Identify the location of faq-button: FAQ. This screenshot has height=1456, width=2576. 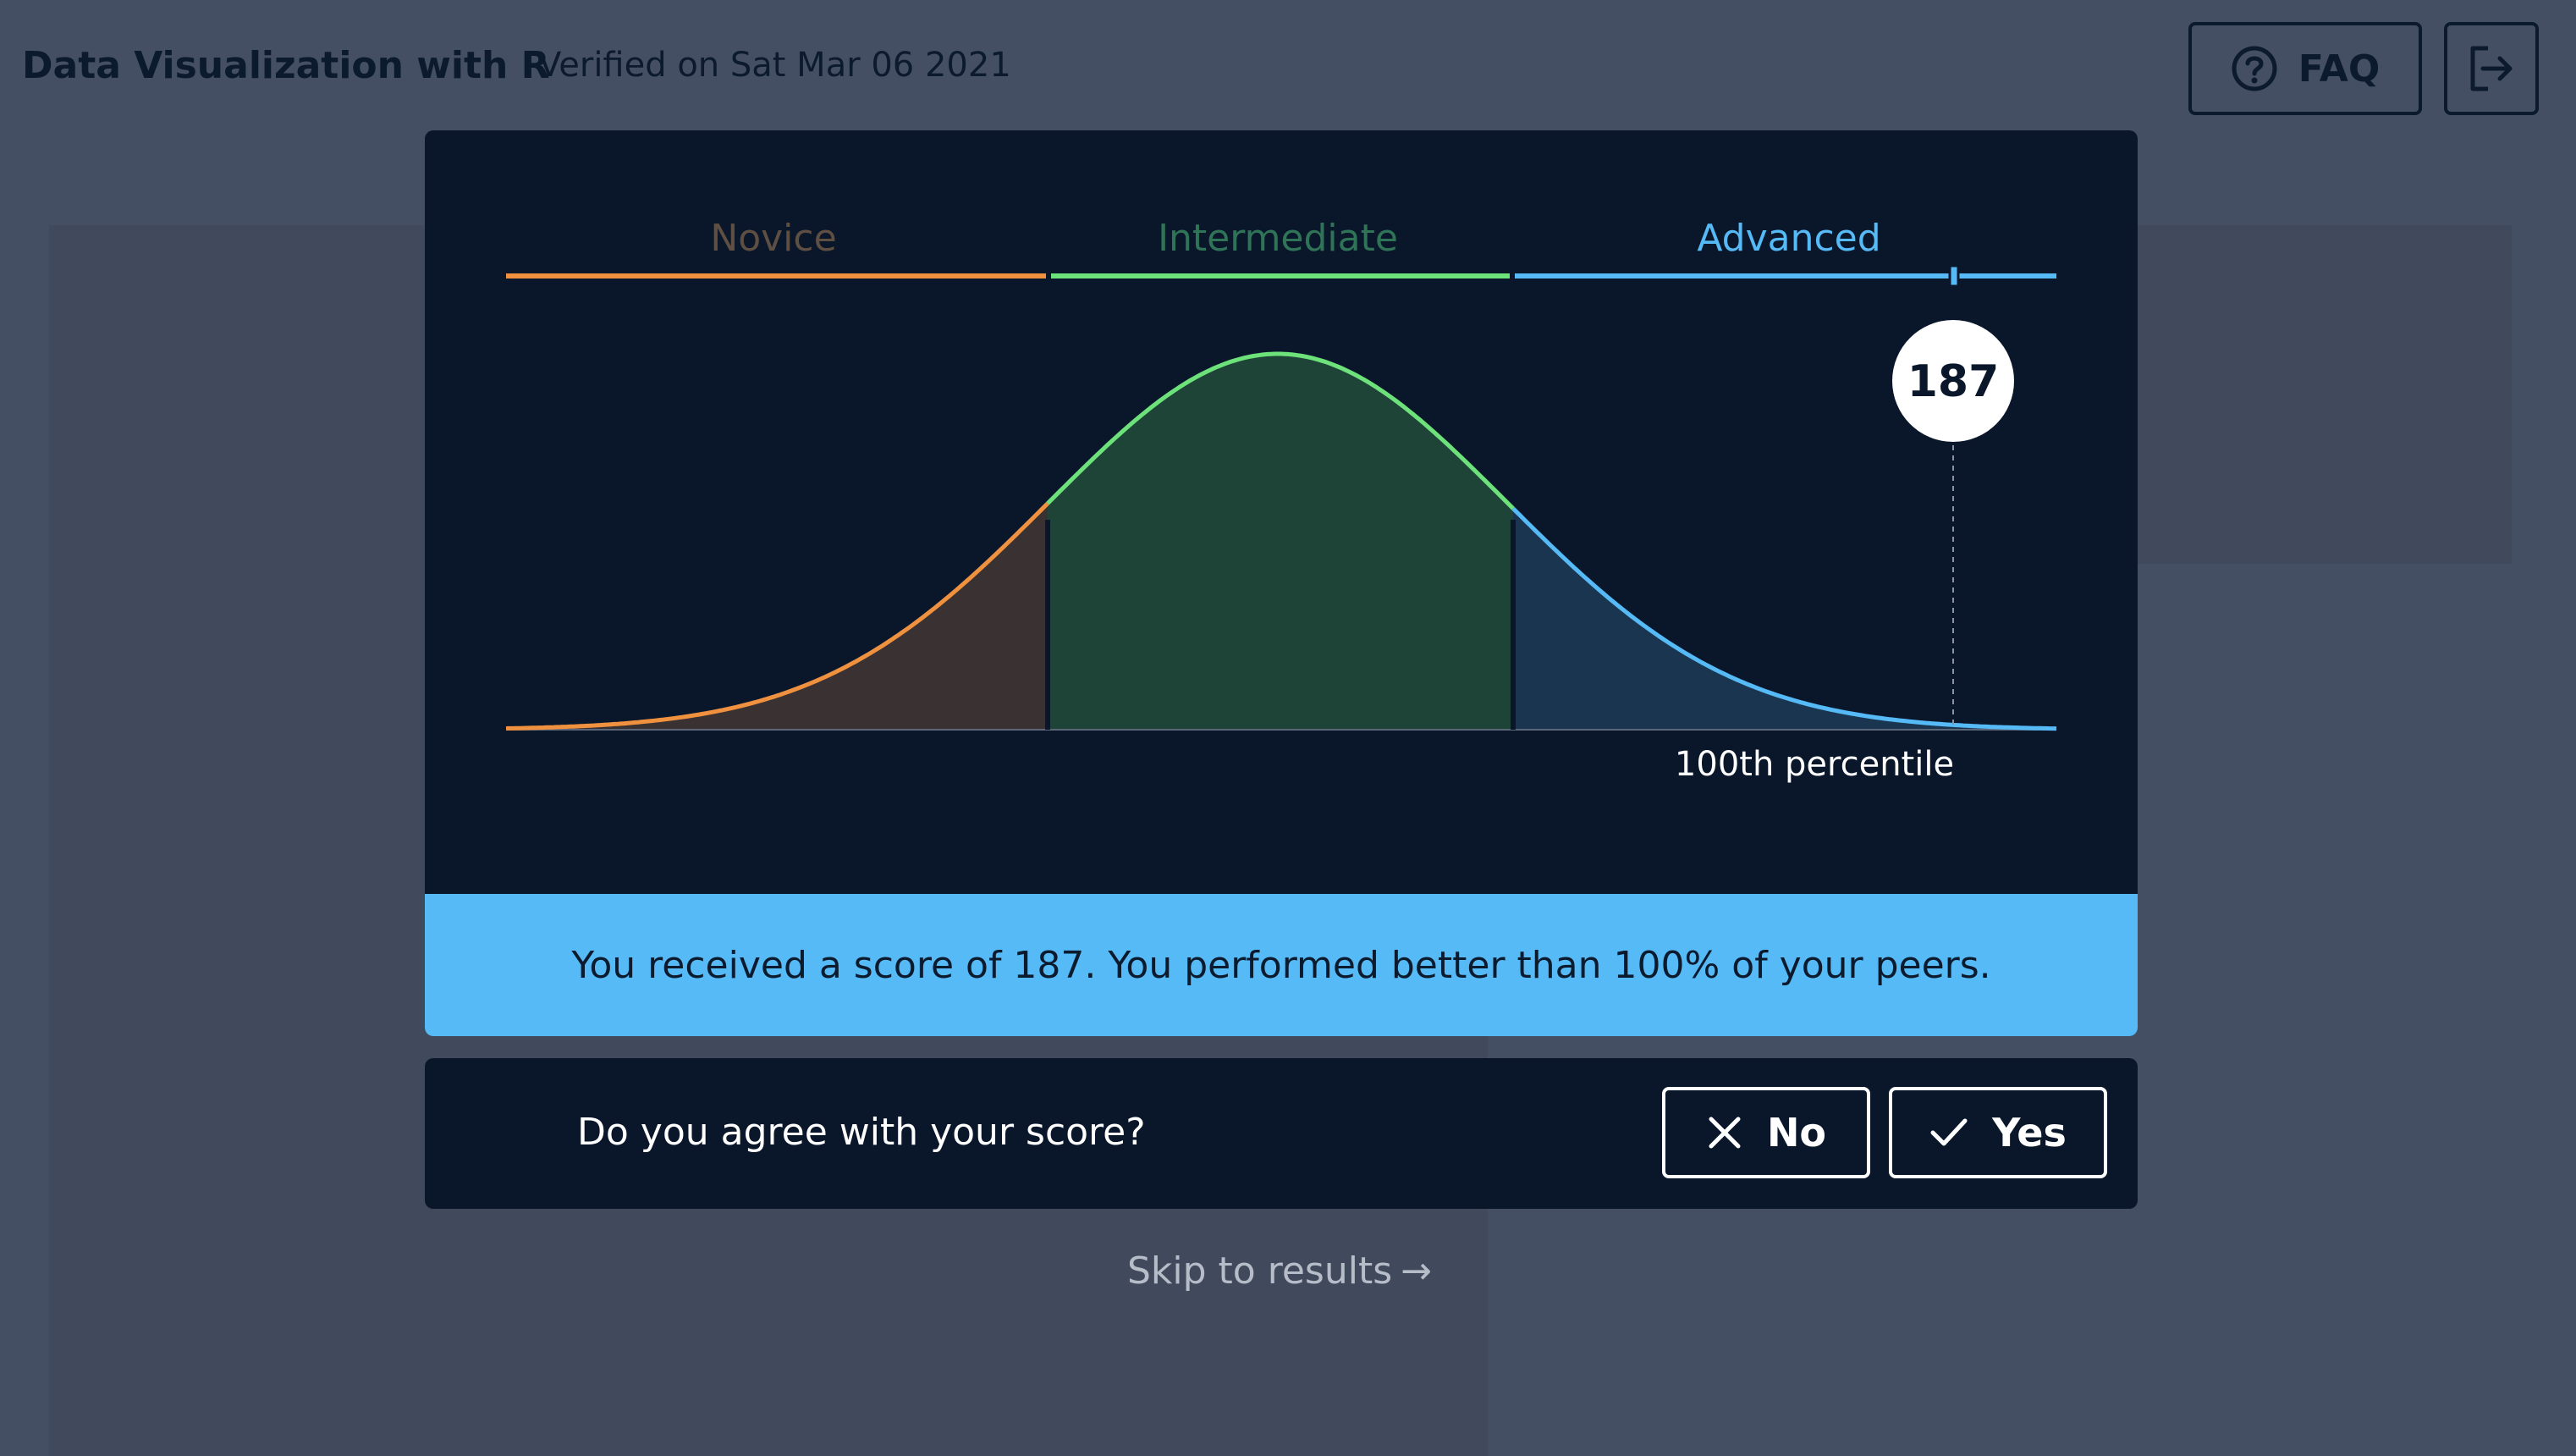
(2305, 69).